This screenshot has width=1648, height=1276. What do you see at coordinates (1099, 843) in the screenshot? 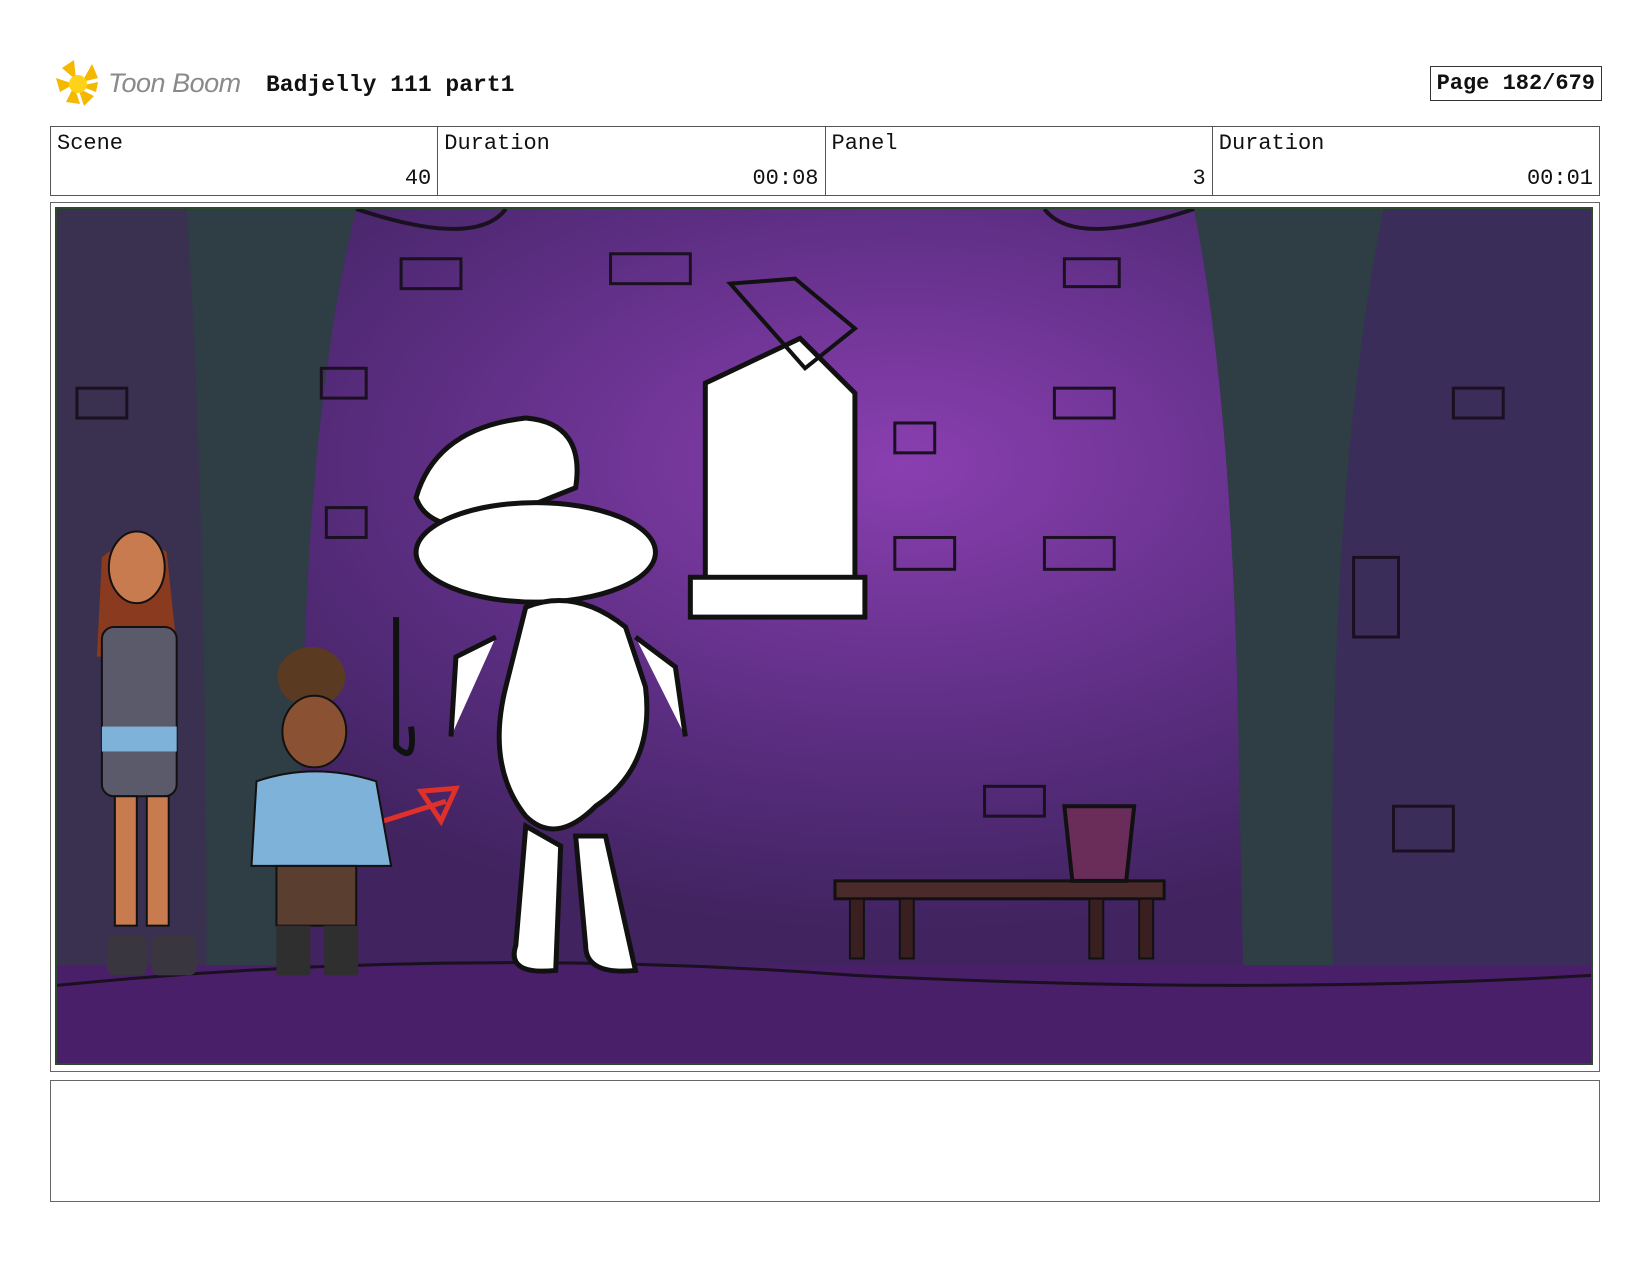
I see `bucket` at bounding box center [1099, 843].